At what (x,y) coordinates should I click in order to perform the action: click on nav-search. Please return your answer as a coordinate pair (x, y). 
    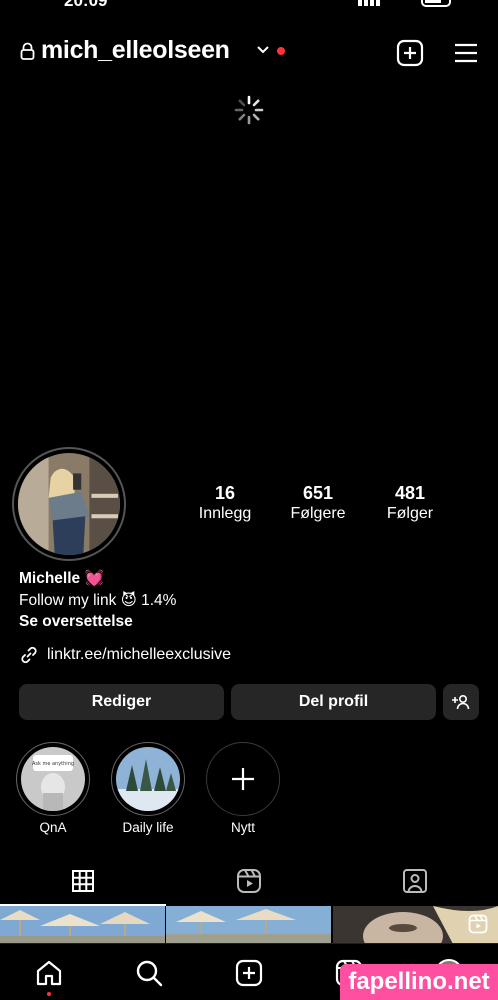
    Looking at the image, I should click on (149, 973).